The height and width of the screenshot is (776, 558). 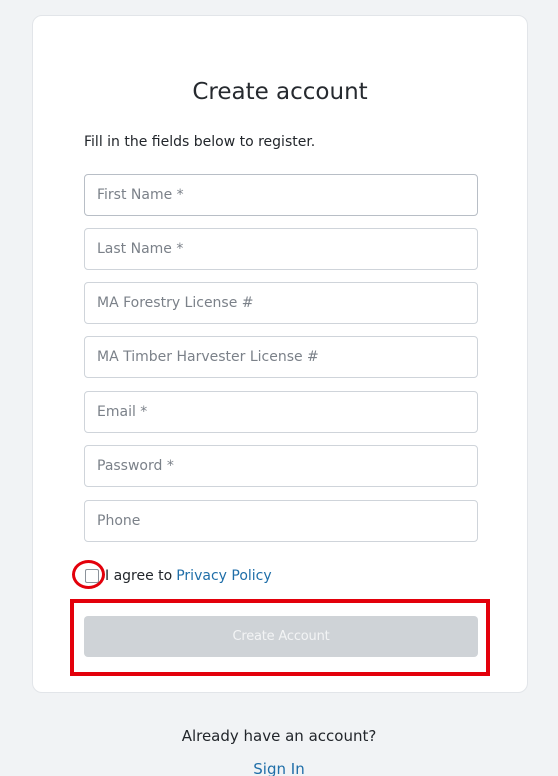 What do you see at coordinates (280, 92) in the screenshot?
I see `page-title: Create account` at bounding box center [280, 92].